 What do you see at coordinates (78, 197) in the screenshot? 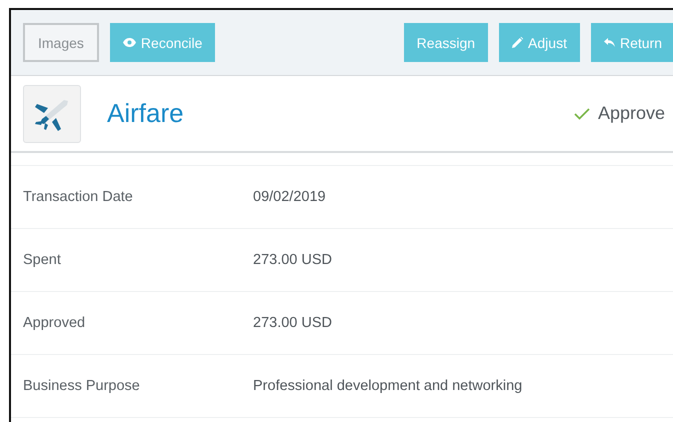
I see `field-label: Transaction Date` at bounding box center [78, 197].